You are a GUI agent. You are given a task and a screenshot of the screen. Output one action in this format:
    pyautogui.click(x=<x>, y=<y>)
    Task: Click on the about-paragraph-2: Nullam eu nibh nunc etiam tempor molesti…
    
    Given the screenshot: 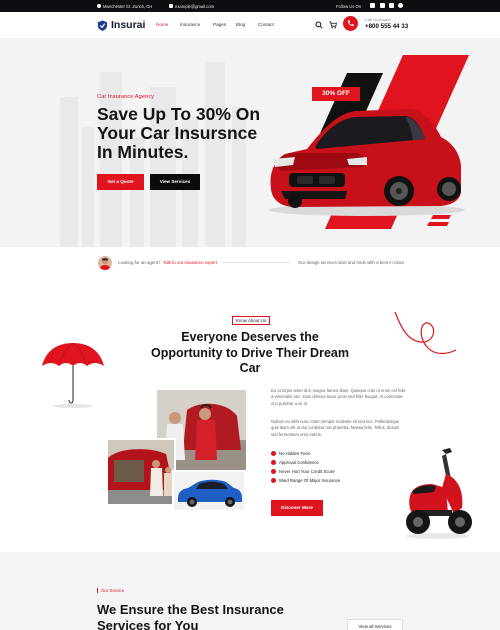 What is the action you would take?
    pyautogui.click(x=335, y=428)
    